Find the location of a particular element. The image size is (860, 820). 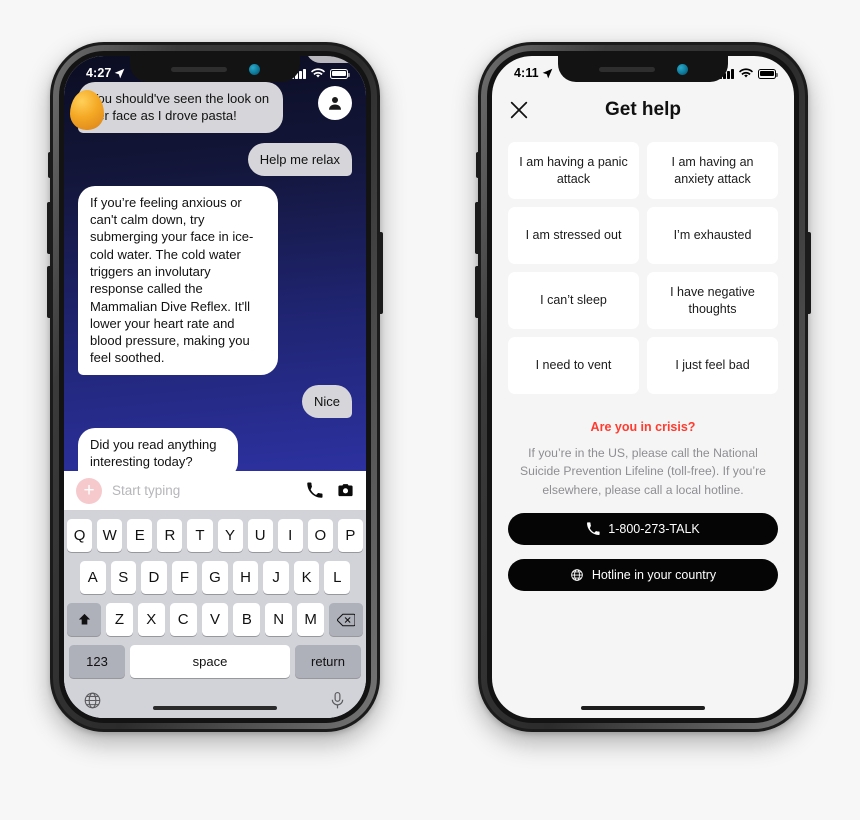

key-q: Q is located at coordinates (80, 535).